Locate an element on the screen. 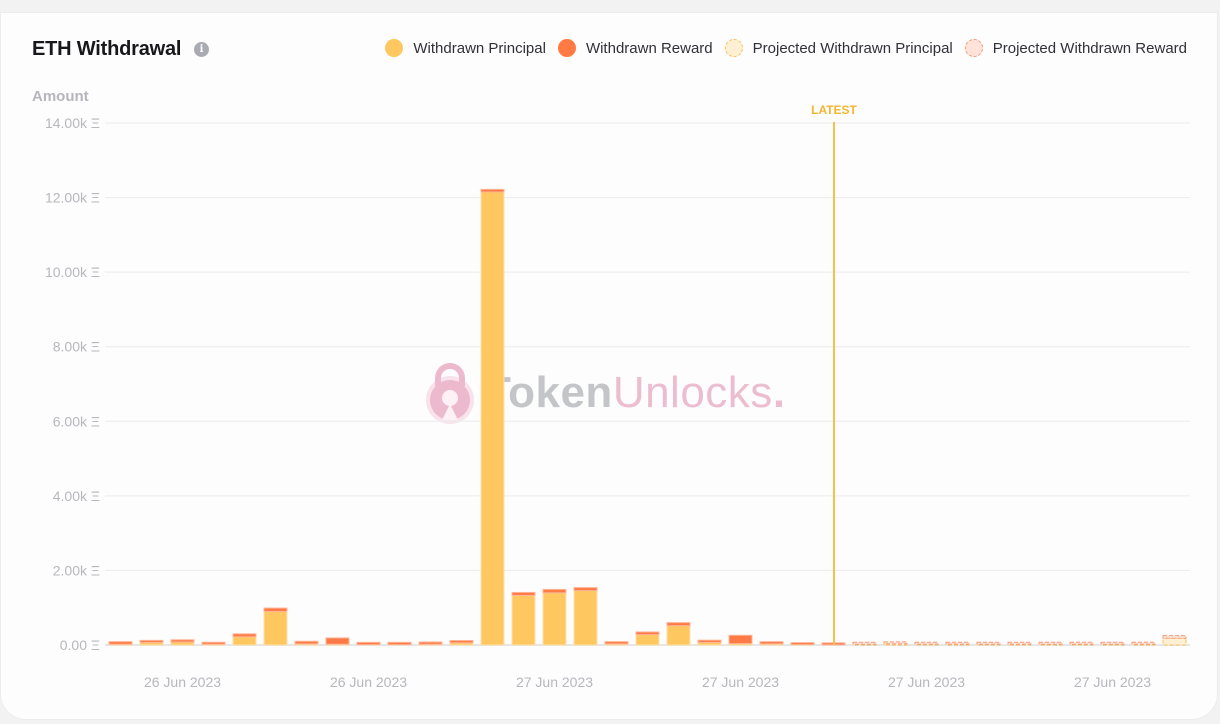 The image size is (1220, 724). y-tick-label: 12.00k Ξ is located at coordinates (72, 198).